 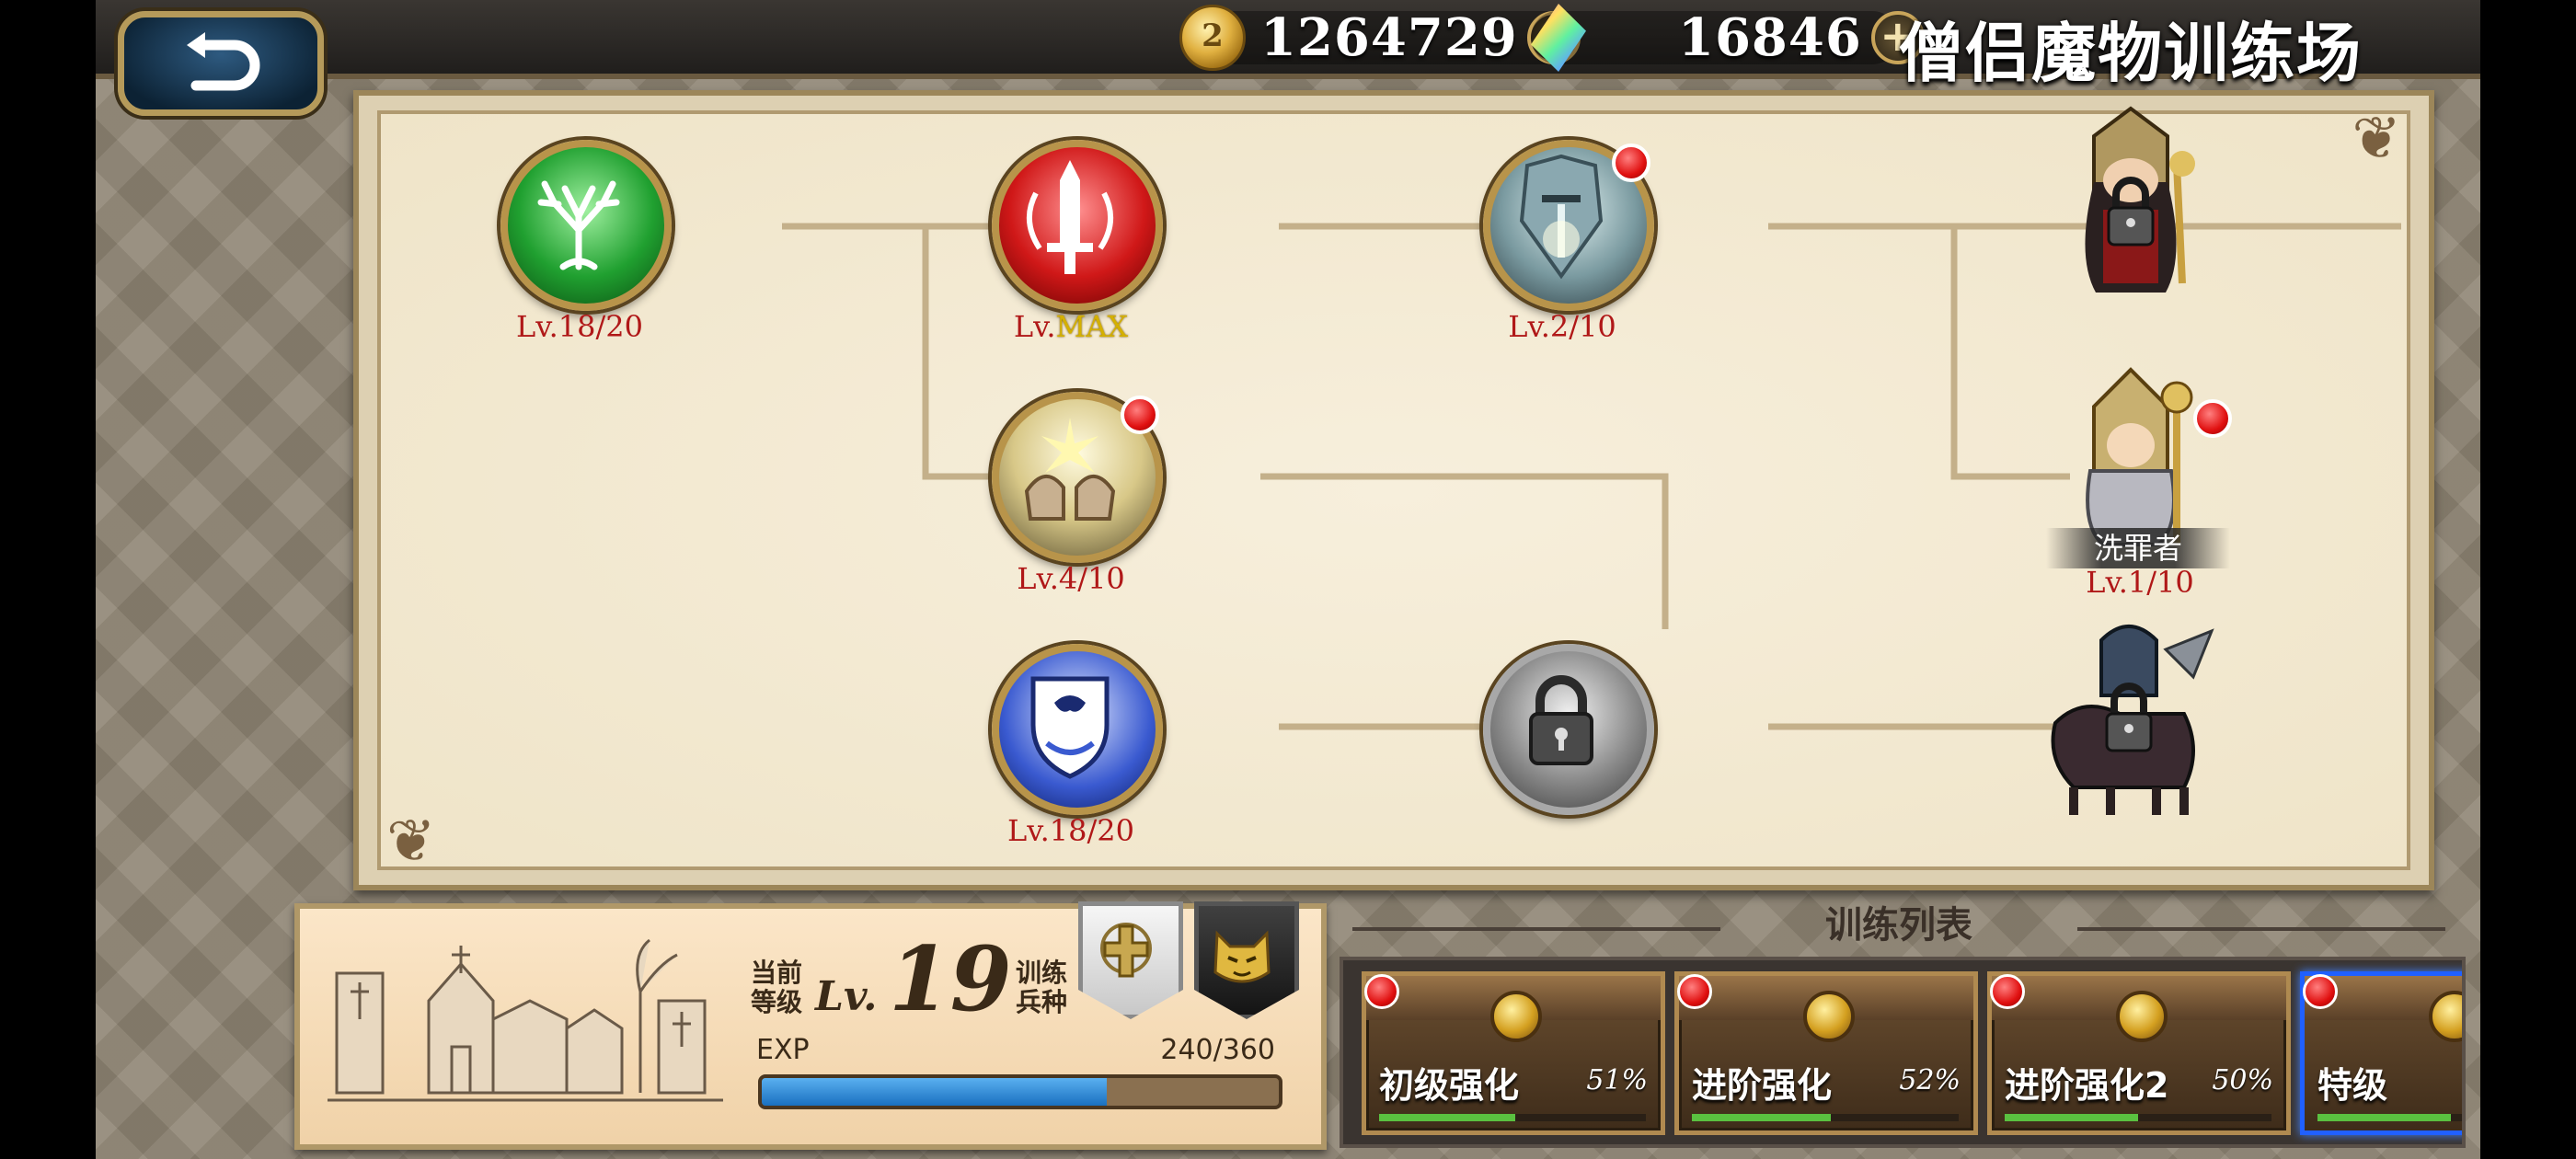 I want to click on training-card-advanced-2: 进阶强化2 50%, so click(x=2139, y=1053).